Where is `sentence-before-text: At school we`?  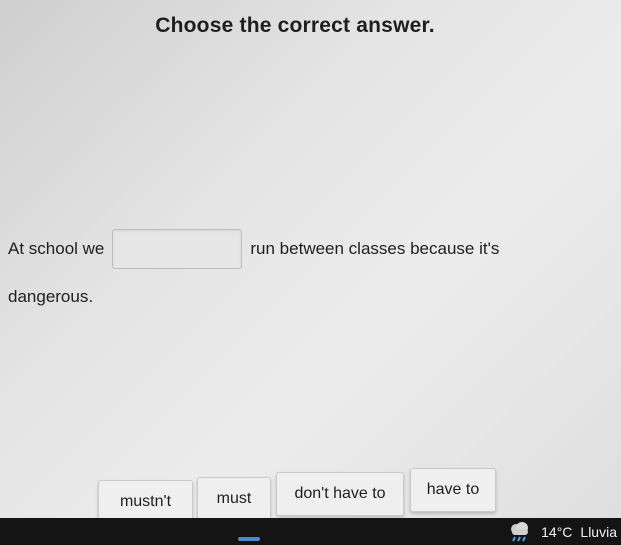 sentence-before-text: At school we is located at coordinates (56, 248).